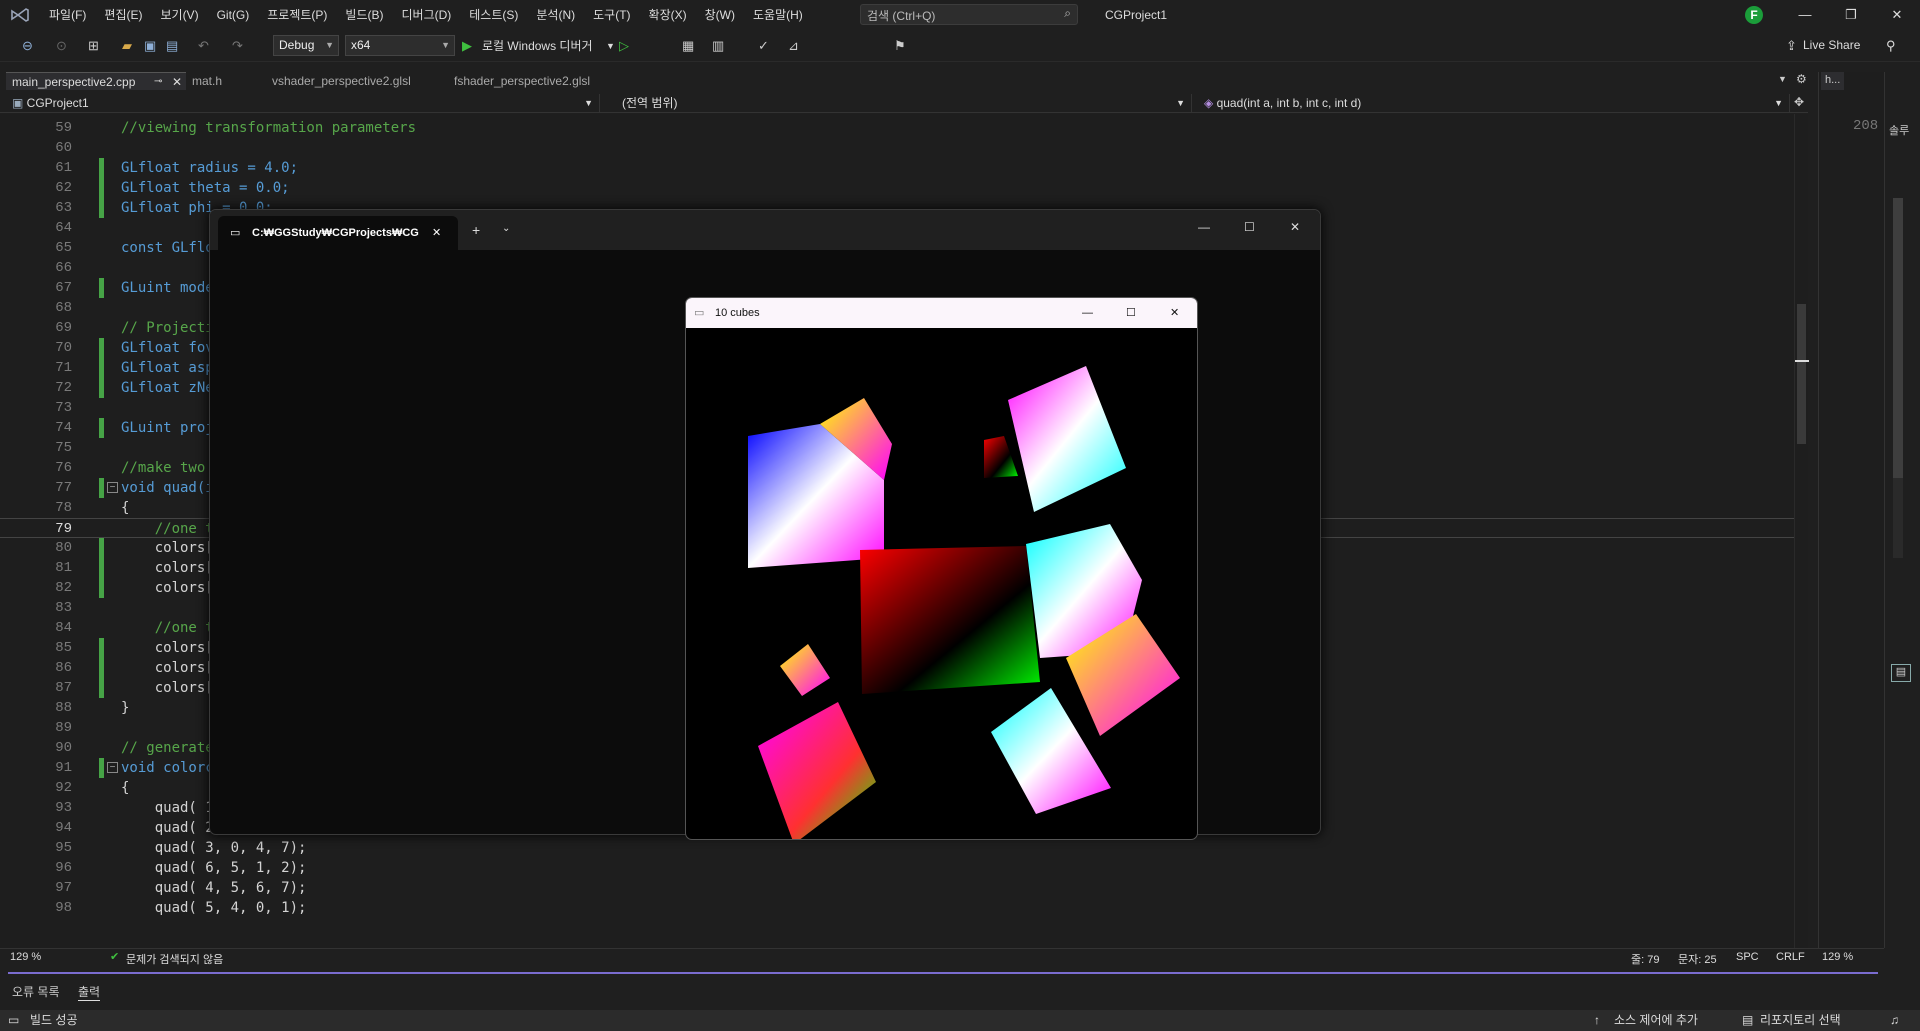 The height and width of the screenshot is (1031, 1920). What do you see at coordinates (897, 908) in the screenshot?
I see `code-line: 98 quad( 5, 4, 0, 1);` at bounding box center [897, 908].